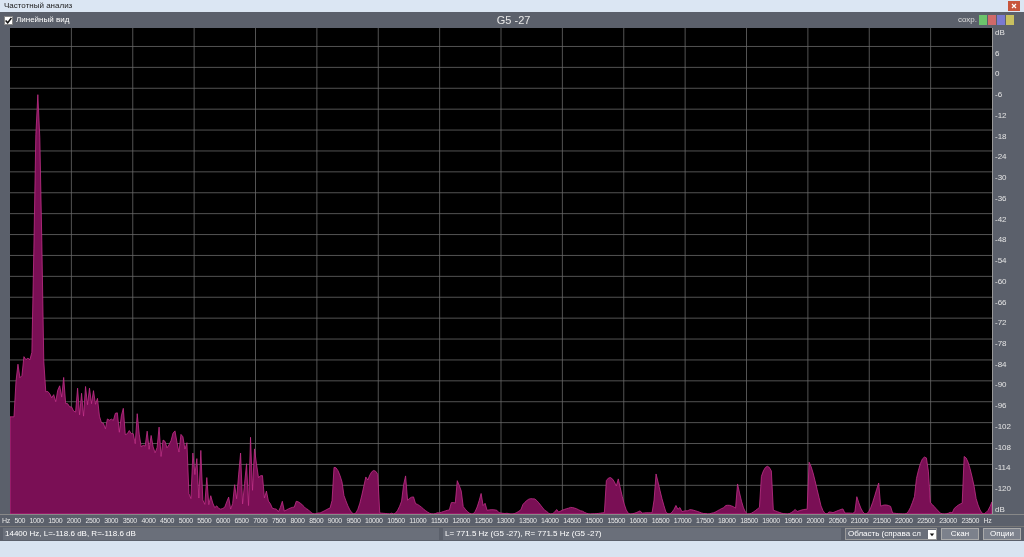  Describe the element at coordinates (1001, 178) in the screenshot. I see `axis-label: -30` at that location.